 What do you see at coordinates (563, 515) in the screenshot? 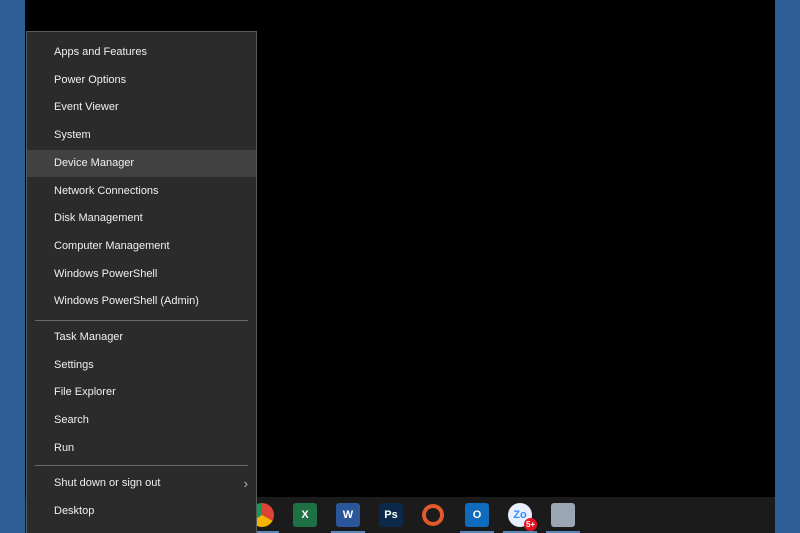
I see `monitor-icon` at bounding box center [563, 515].